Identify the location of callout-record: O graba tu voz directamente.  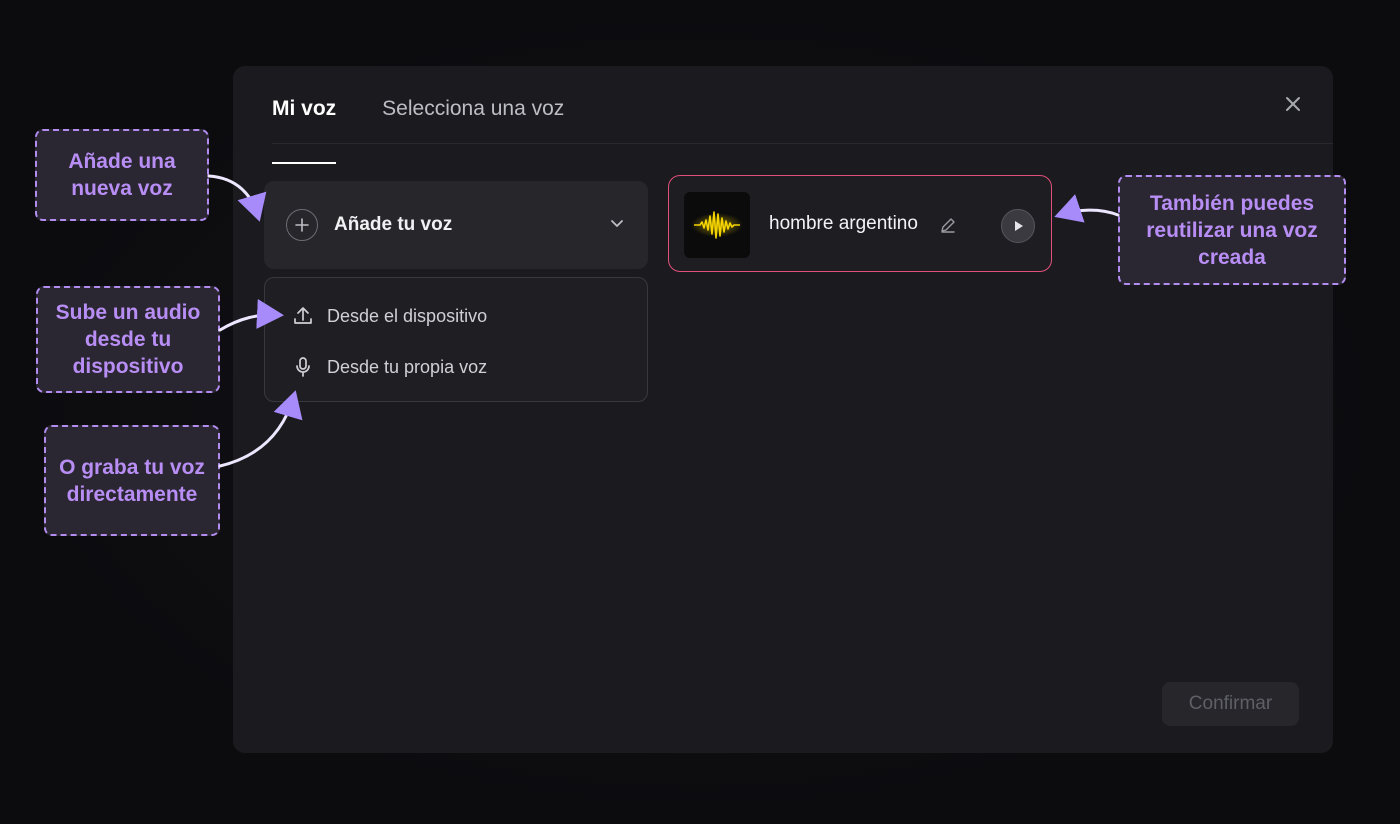
(132, 480).